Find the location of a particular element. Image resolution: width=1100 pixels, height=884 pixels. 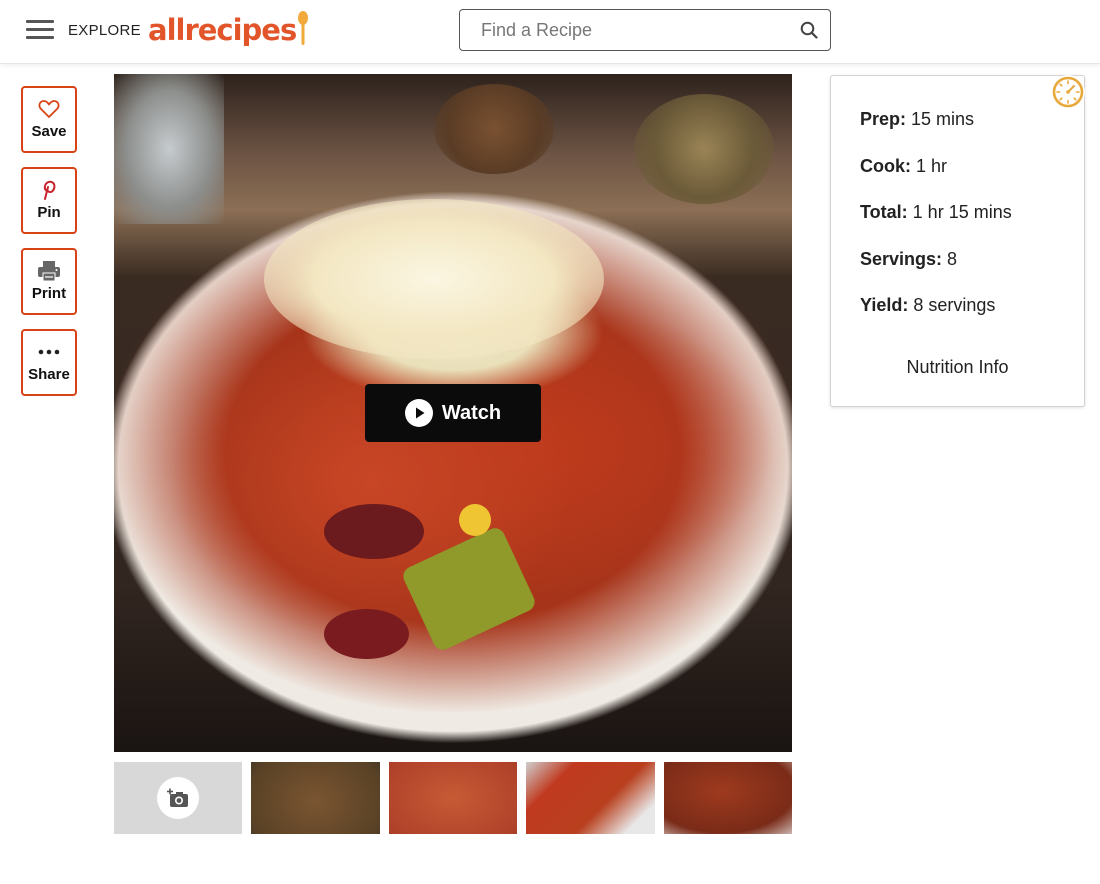

yield-label: Yield: is located at coordinates (884, 305).